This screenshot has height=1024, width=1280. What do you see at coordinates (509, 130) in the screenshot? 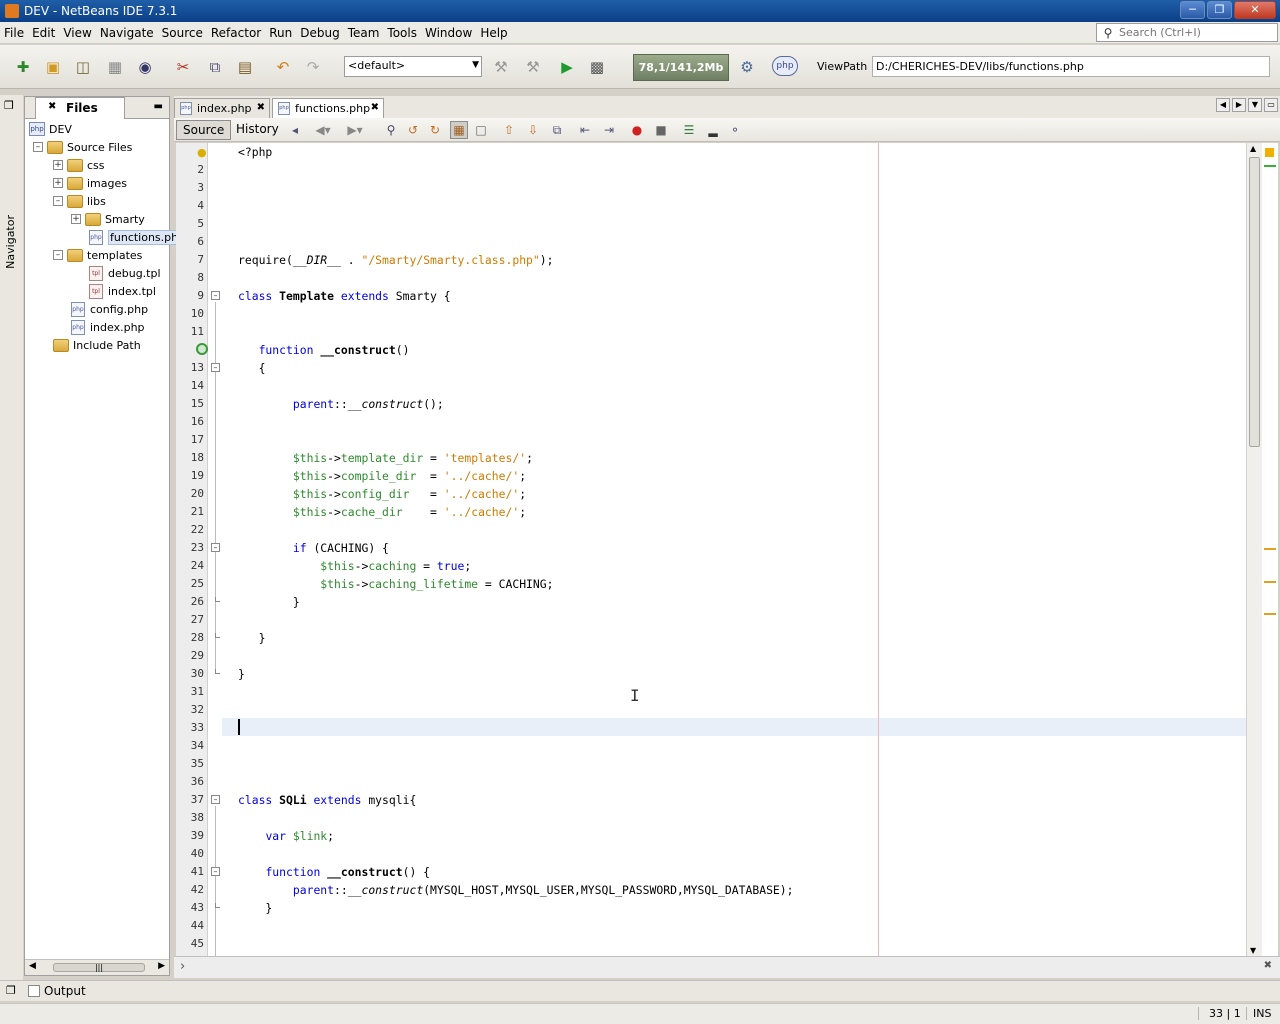
I see `prev-bookmark-icon: ⇧` at bounding box center [509, 130].